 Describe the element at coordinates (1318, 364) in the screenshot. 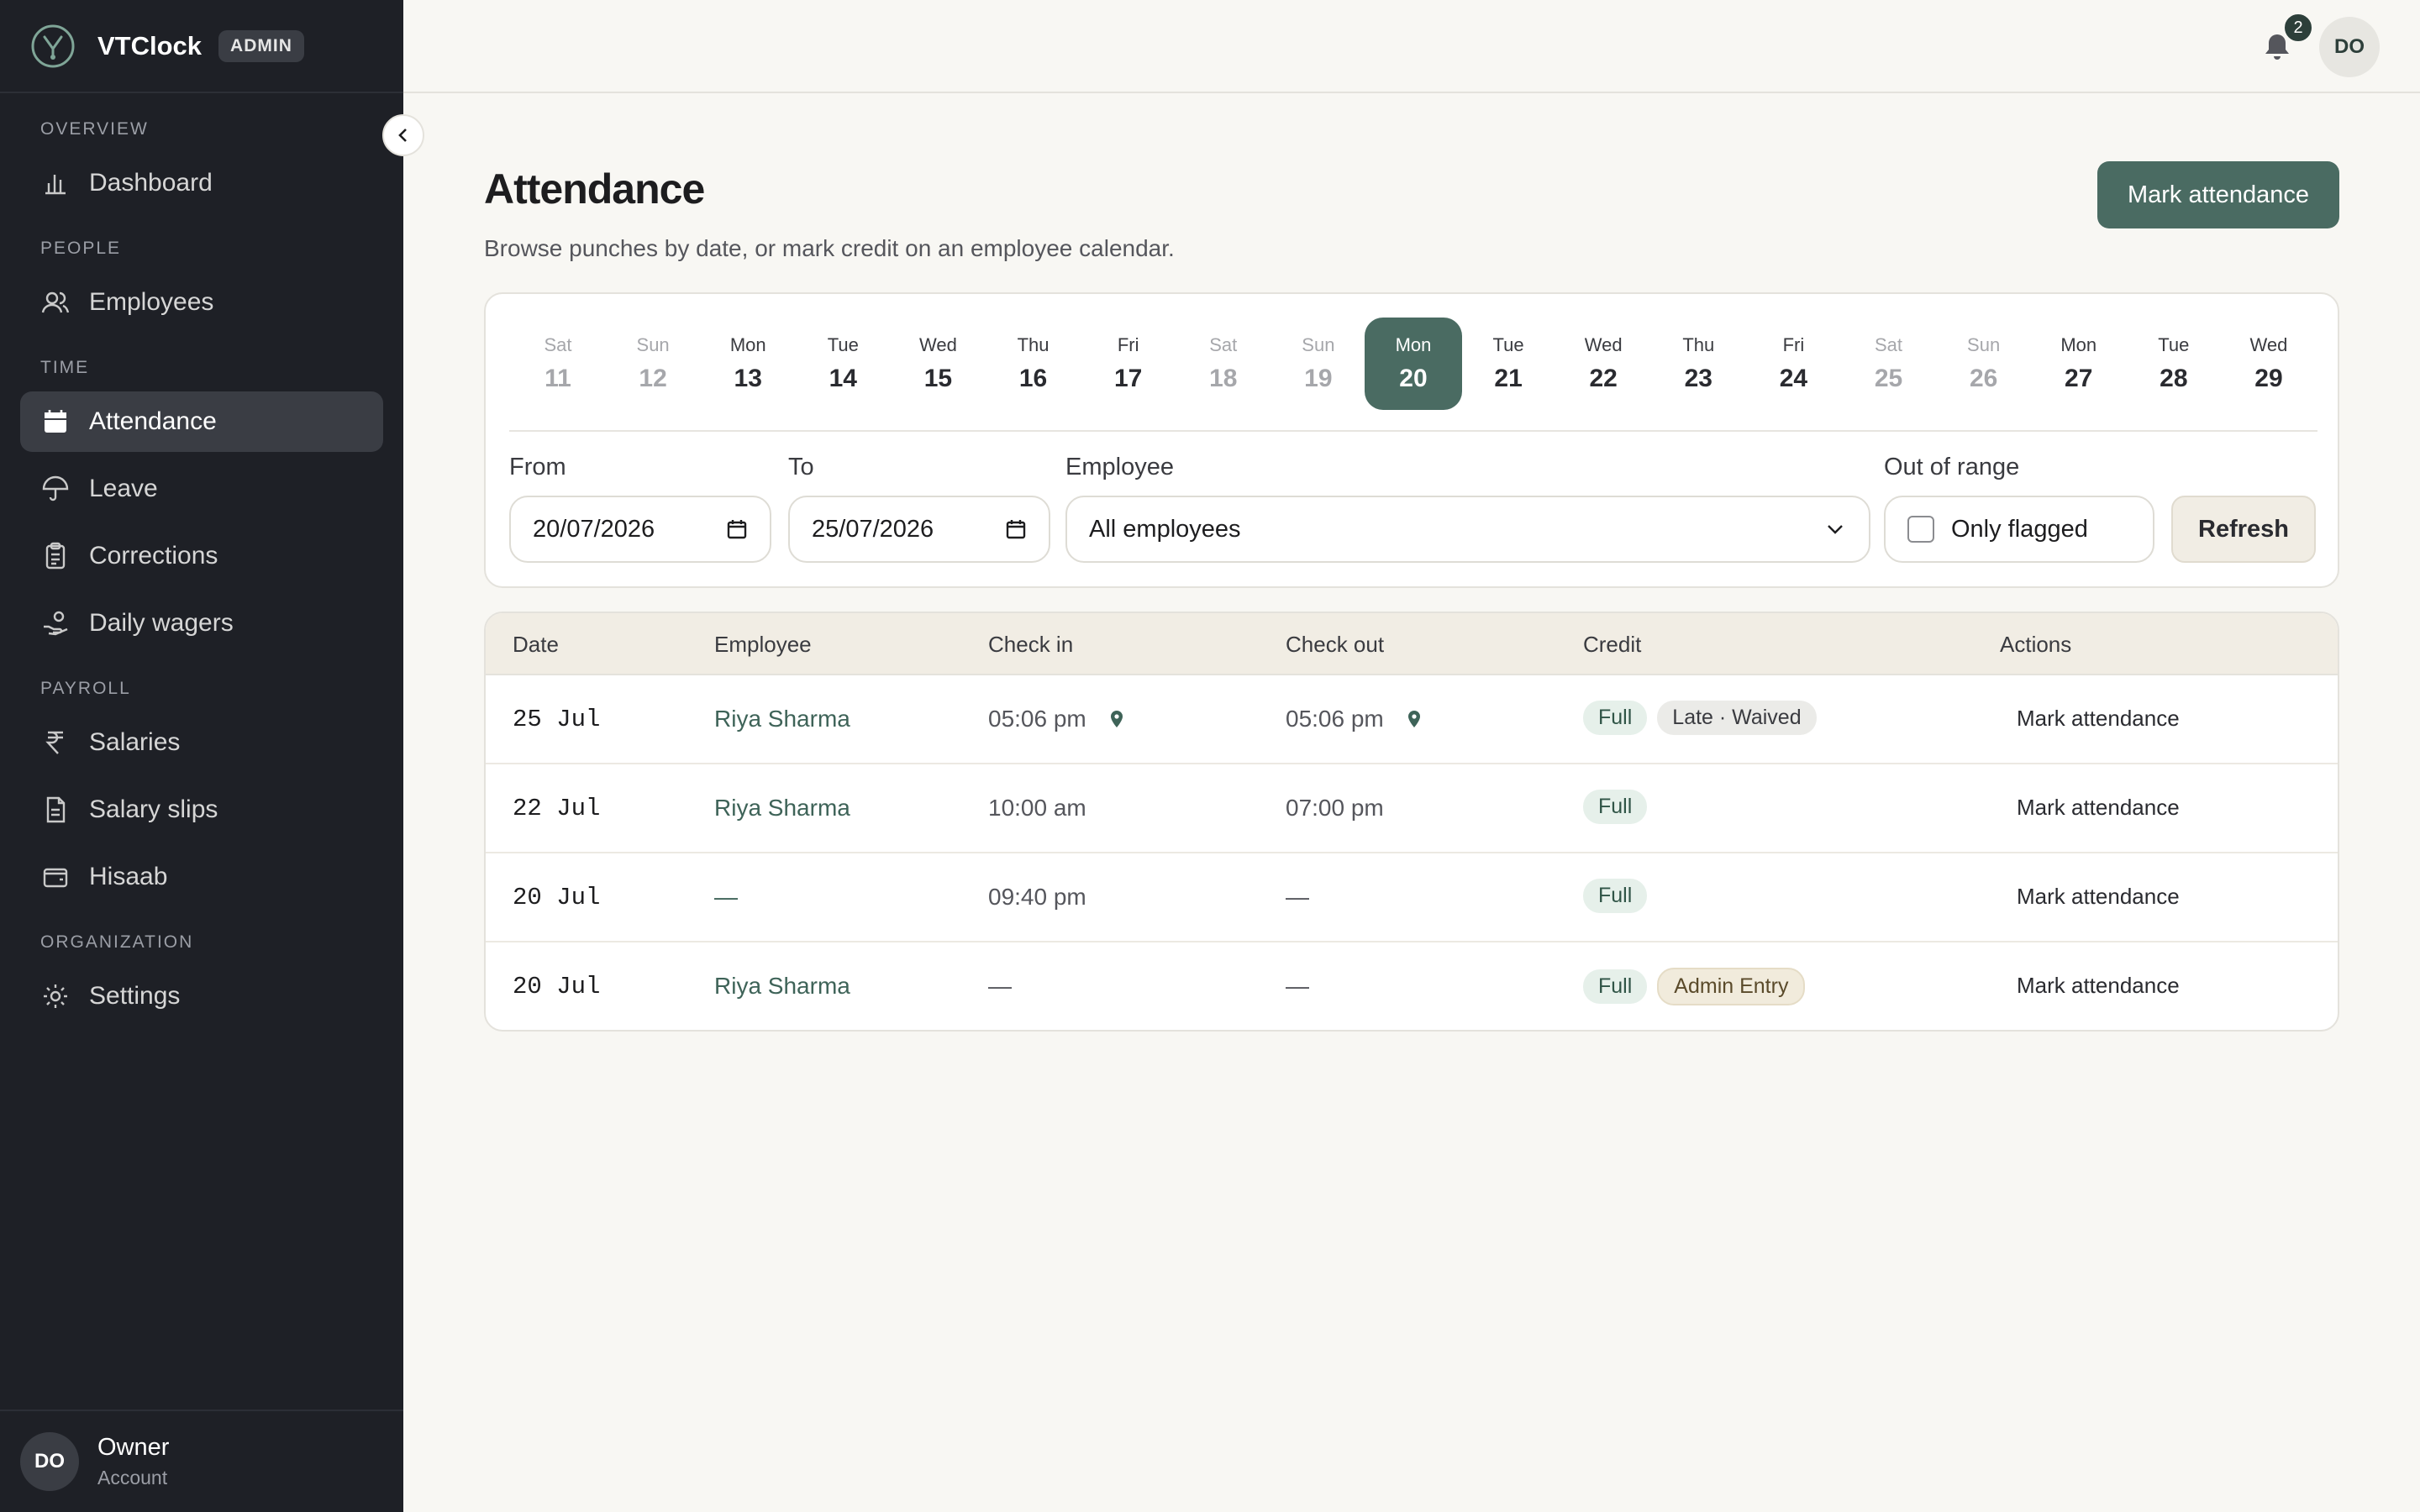

I see `day-19: Sun 19` at that location.